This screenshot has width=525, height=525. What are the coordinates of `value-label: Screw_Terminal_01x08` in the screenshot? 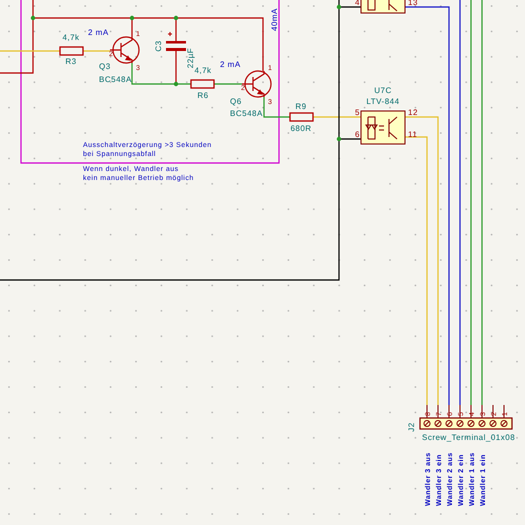 It's located at (469, 437).